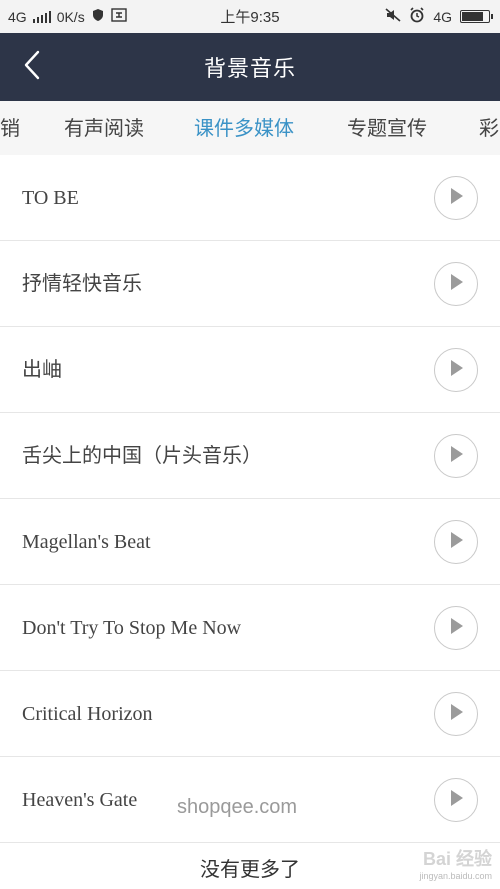 Image resolution: width=500 pixels, height=889 pixels. Describe the element at coordinates (104, 128) in the screenshot. I see `tab-audio-reading: 有声阅读` at that location.